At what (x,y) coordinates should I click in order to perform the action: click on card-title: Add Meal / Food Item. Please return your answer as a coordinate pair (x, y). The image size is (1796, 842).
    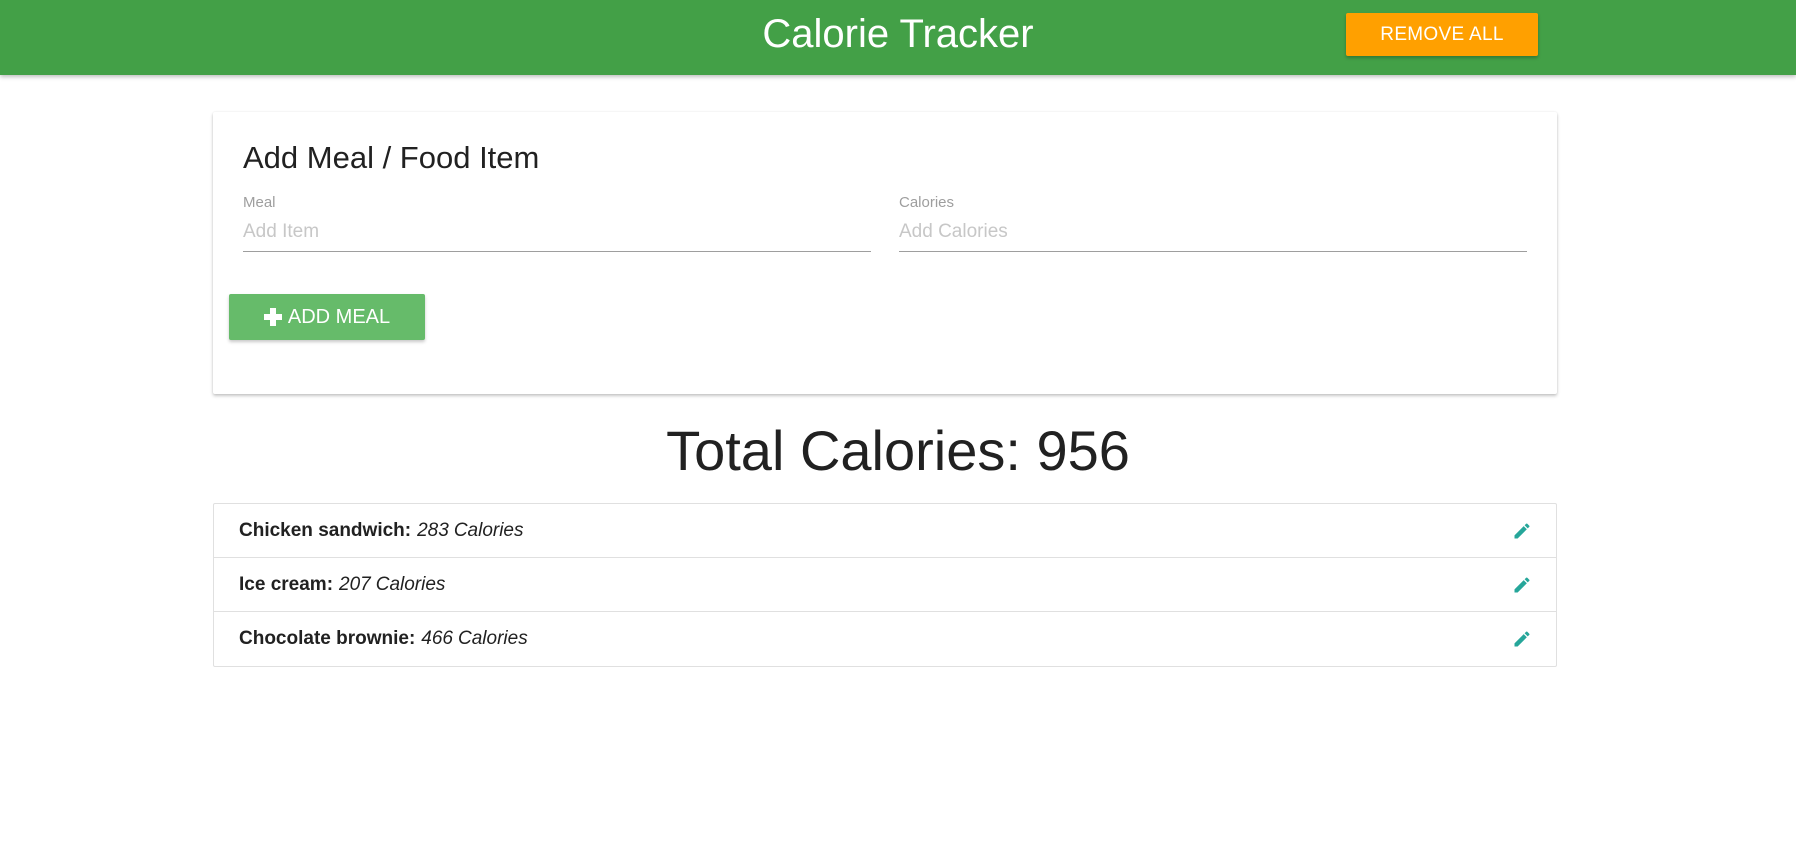
    Looking at the image, I should click on (391, 157).